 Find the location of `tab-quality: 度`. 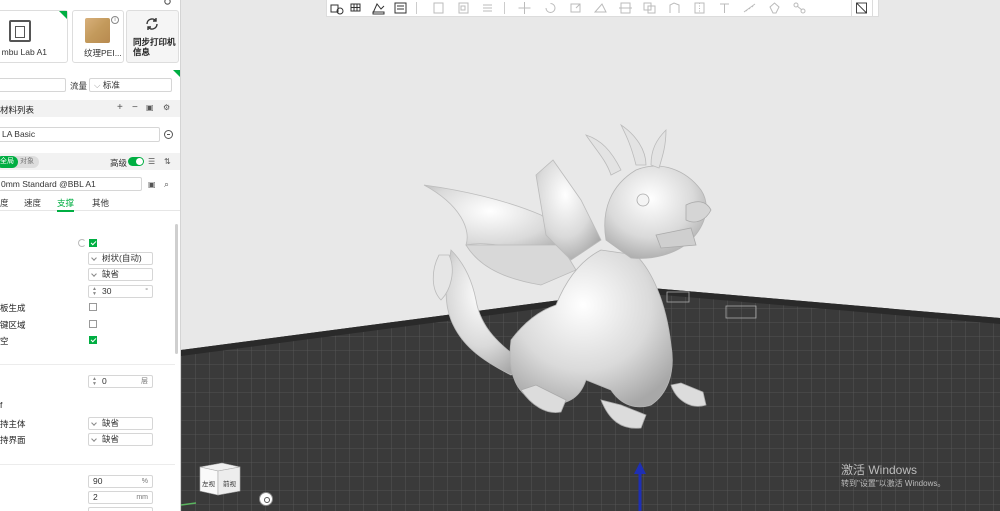

tab-quality: 度 is located at coordinates (4, 203).